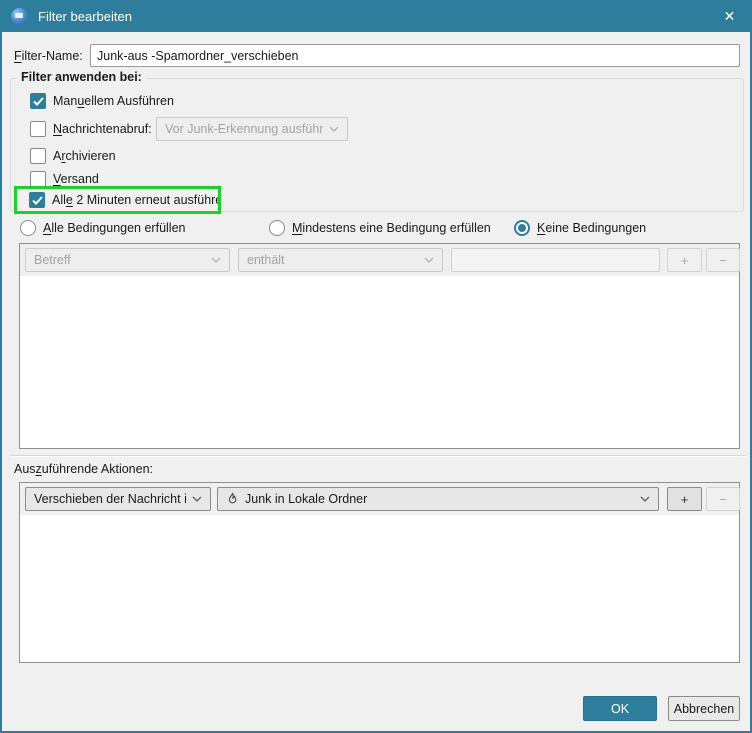  Describe the element at coordinates (684, 499) in the screenshot. I see `action-add-button: +` at that location.